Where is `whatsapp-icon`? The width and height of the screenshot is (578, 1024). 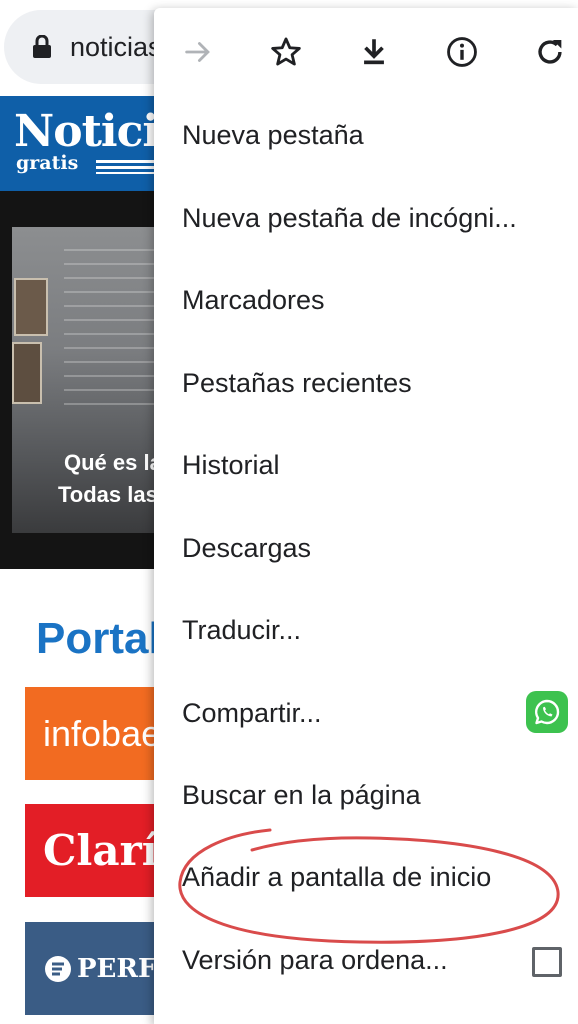
whatsapp-icon is located at coordinates (547, 712).